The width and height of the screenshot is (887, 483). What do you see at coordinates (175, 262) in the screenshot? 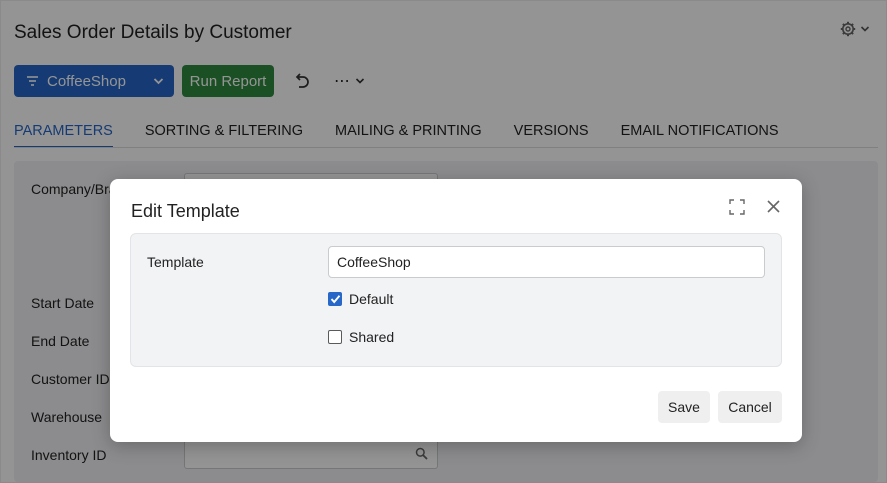
I see `template-label: Template` at bounding box center [175, 262].